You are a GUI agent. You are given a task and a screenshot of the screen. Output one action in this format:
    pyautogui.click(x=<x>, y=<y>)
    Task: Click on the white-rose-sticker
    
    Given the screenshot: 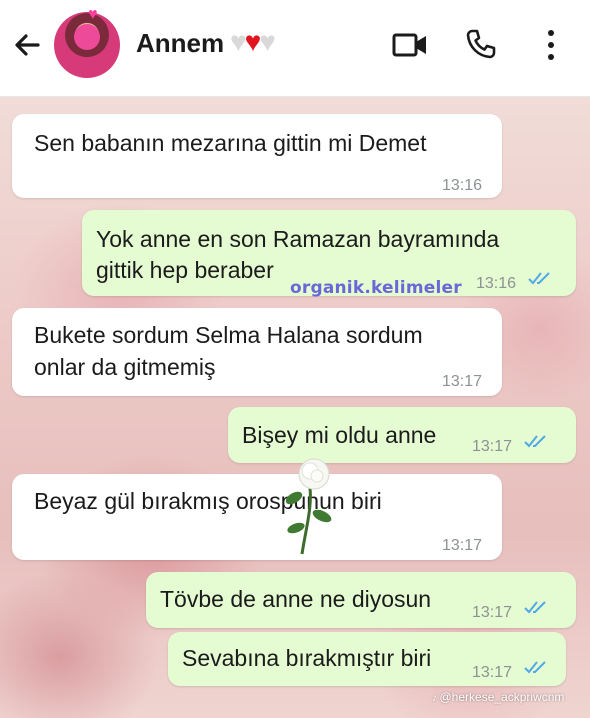 What is the action you would take?
    pyautogui.click(x=308, y=506)
    